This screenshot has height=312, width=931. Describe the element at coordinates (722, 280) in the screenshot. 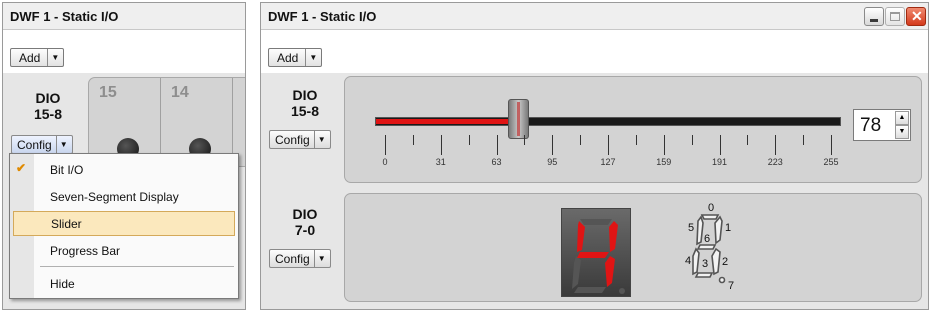

I see `legend-seg-dp` at that location.